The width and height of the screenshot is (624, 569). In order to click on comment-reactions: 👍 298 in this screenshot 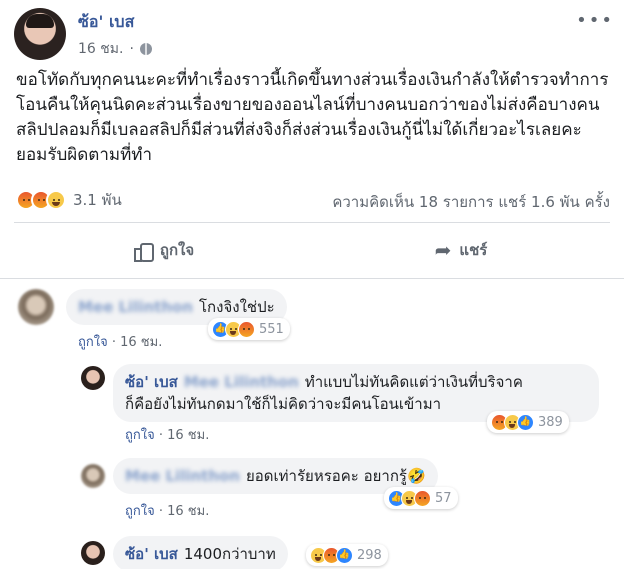, I will do `click(347, 555)`.